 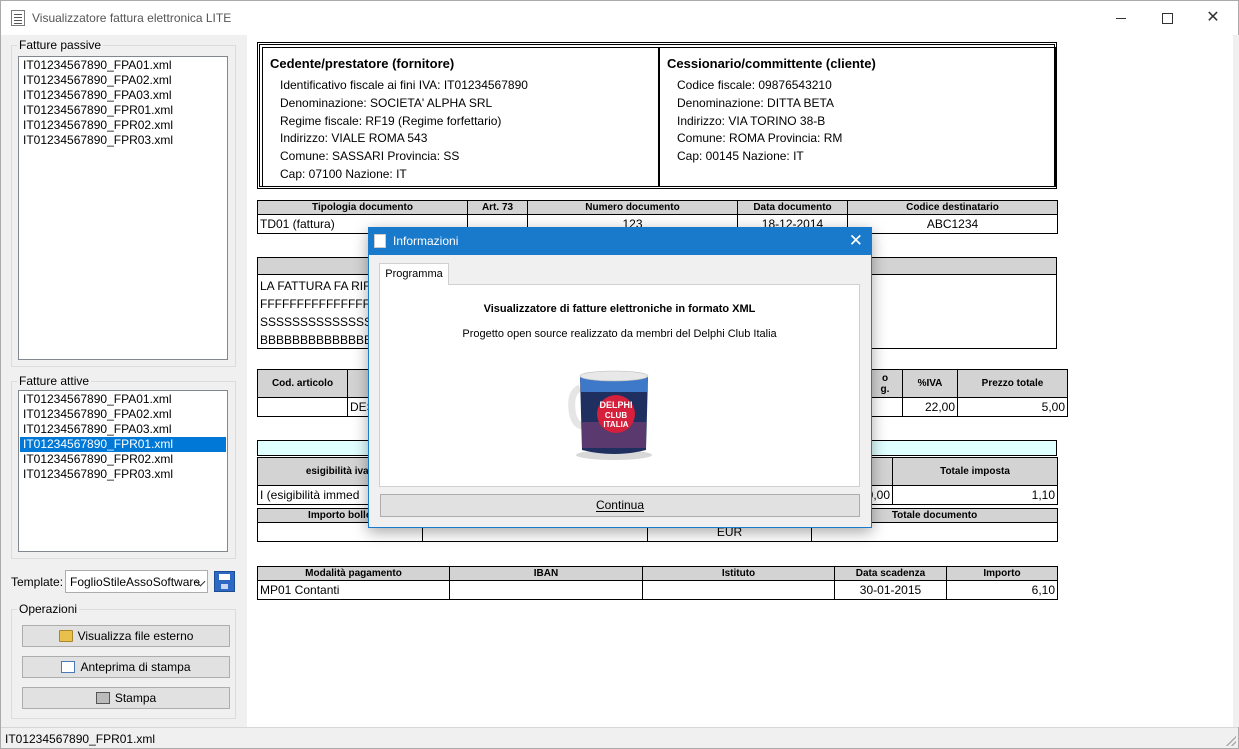 I want to click on table-header: IBAN, so click(x=546, y=573).